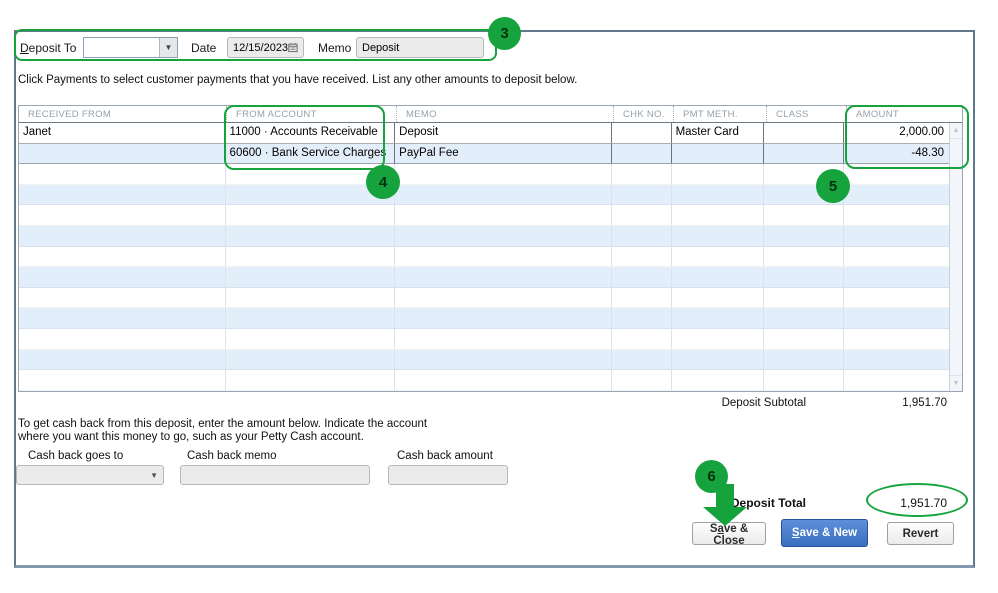 Image resolution: width=998 pixels, height=593 pixels. What do you see at coordinates (122, 114) in the screenshot?
I see `grid-column-header: RECEIVED FROM` at bounding box center [122, 114].